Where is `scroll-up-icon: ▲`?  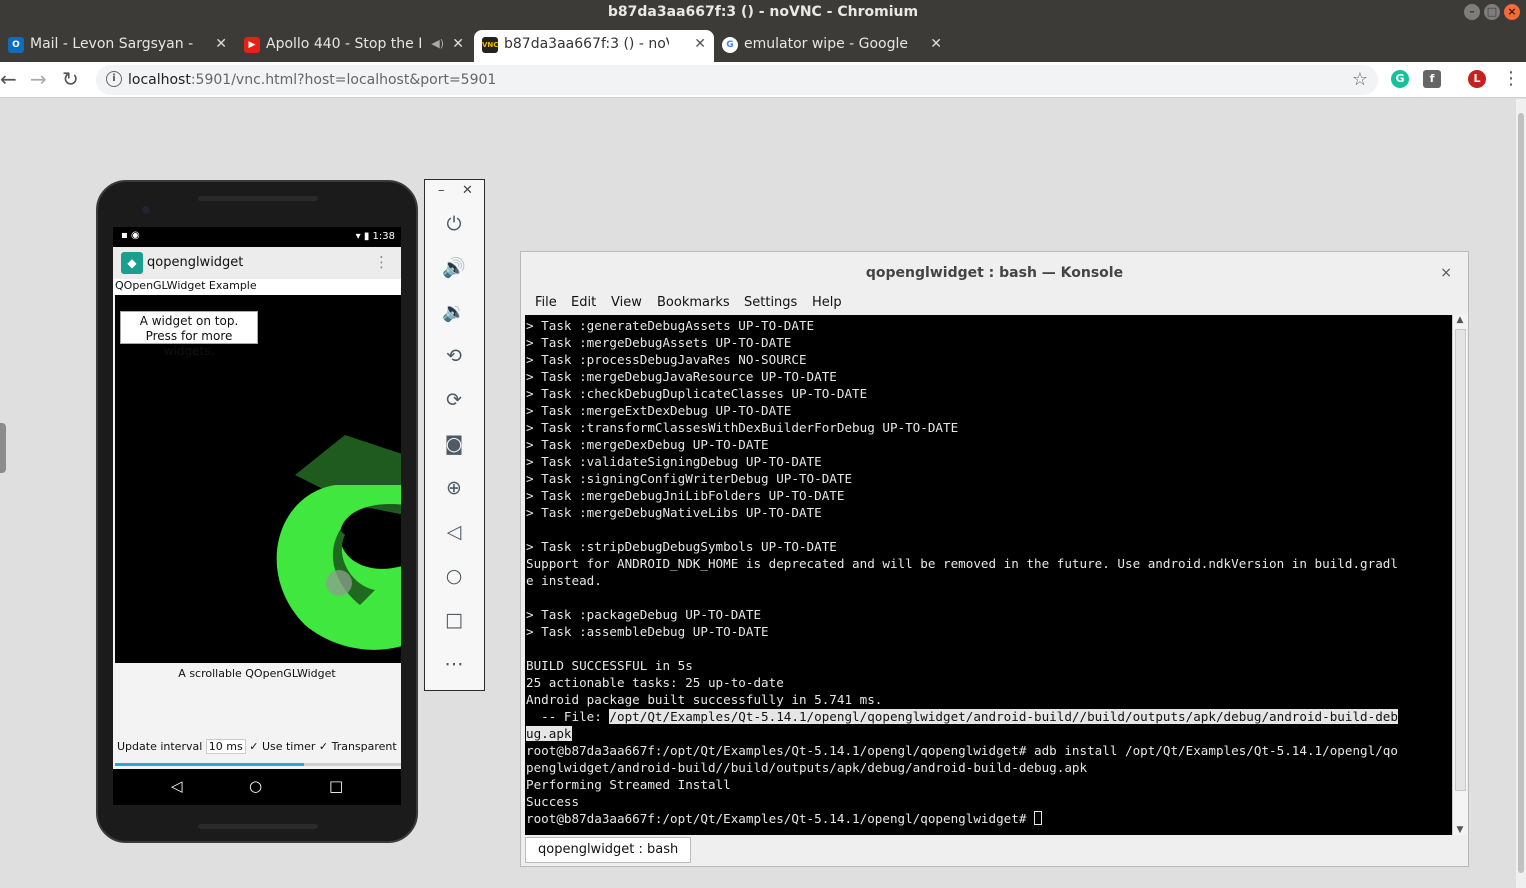 scroll-up-icon: ▲ is located at coordinates (1460, 320).